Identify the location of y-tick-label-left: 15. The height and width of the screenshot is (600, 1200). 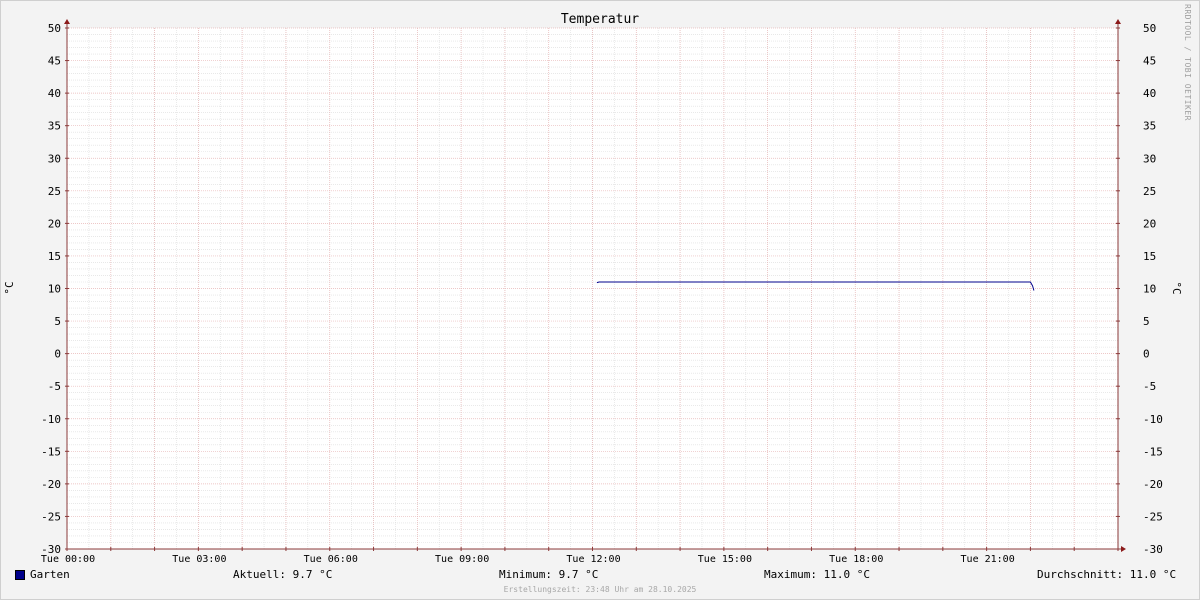
(54, 256).